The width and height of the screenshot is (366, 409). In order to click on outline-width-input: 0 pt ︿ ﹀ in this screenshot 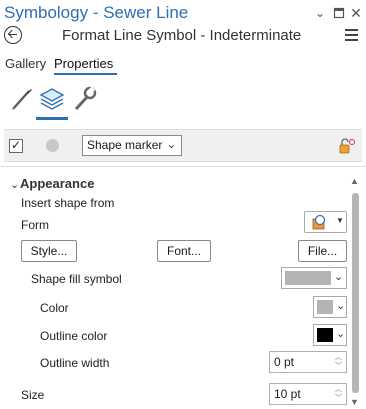, I will do `click(308, 362)`.